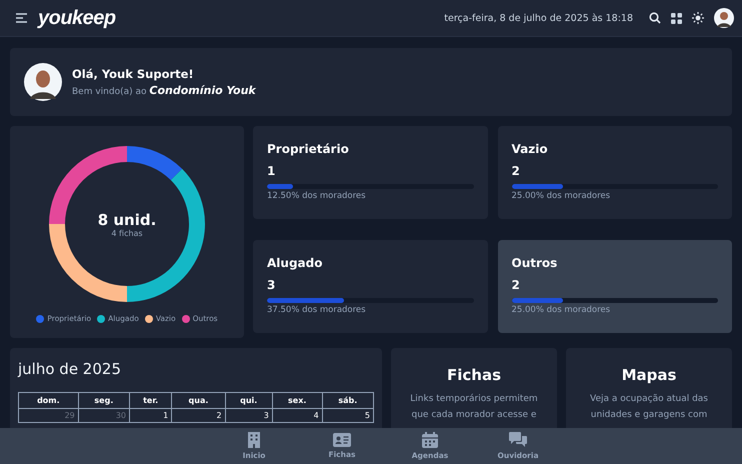 This screenshot has width=742, height=464. What do you see at coordinates (199, 415) in the screenshot?
I see `calendar-day: 2` at bounding box center [199, 415].